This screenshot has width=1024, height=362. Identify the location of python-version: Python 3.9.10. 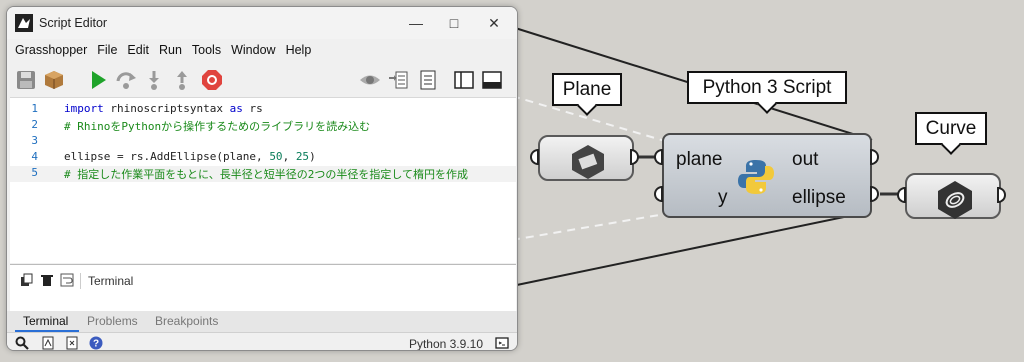
(445, 344).